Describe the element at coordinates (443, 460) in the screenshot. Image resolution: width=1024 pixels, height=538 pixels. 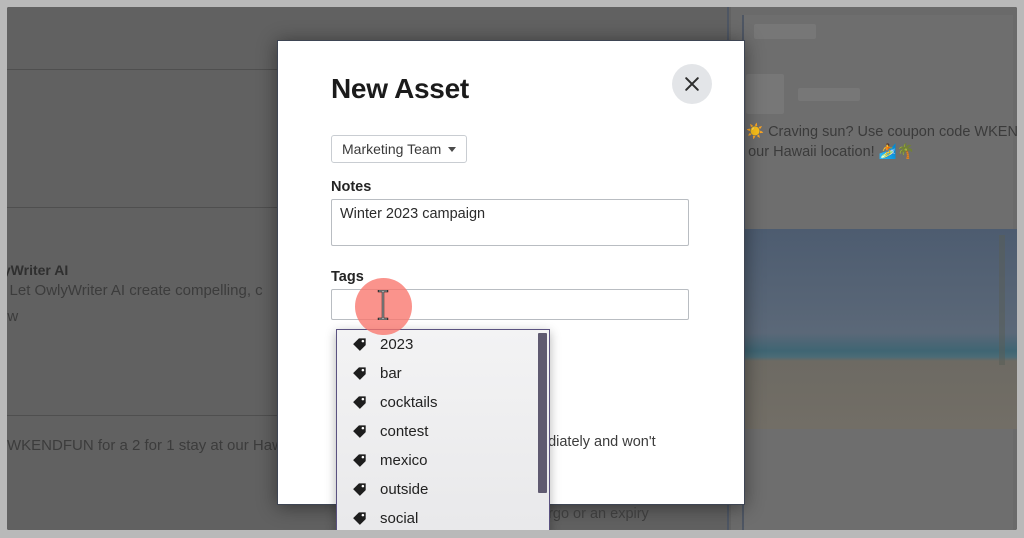
I see `list-item: mexico` at that location.